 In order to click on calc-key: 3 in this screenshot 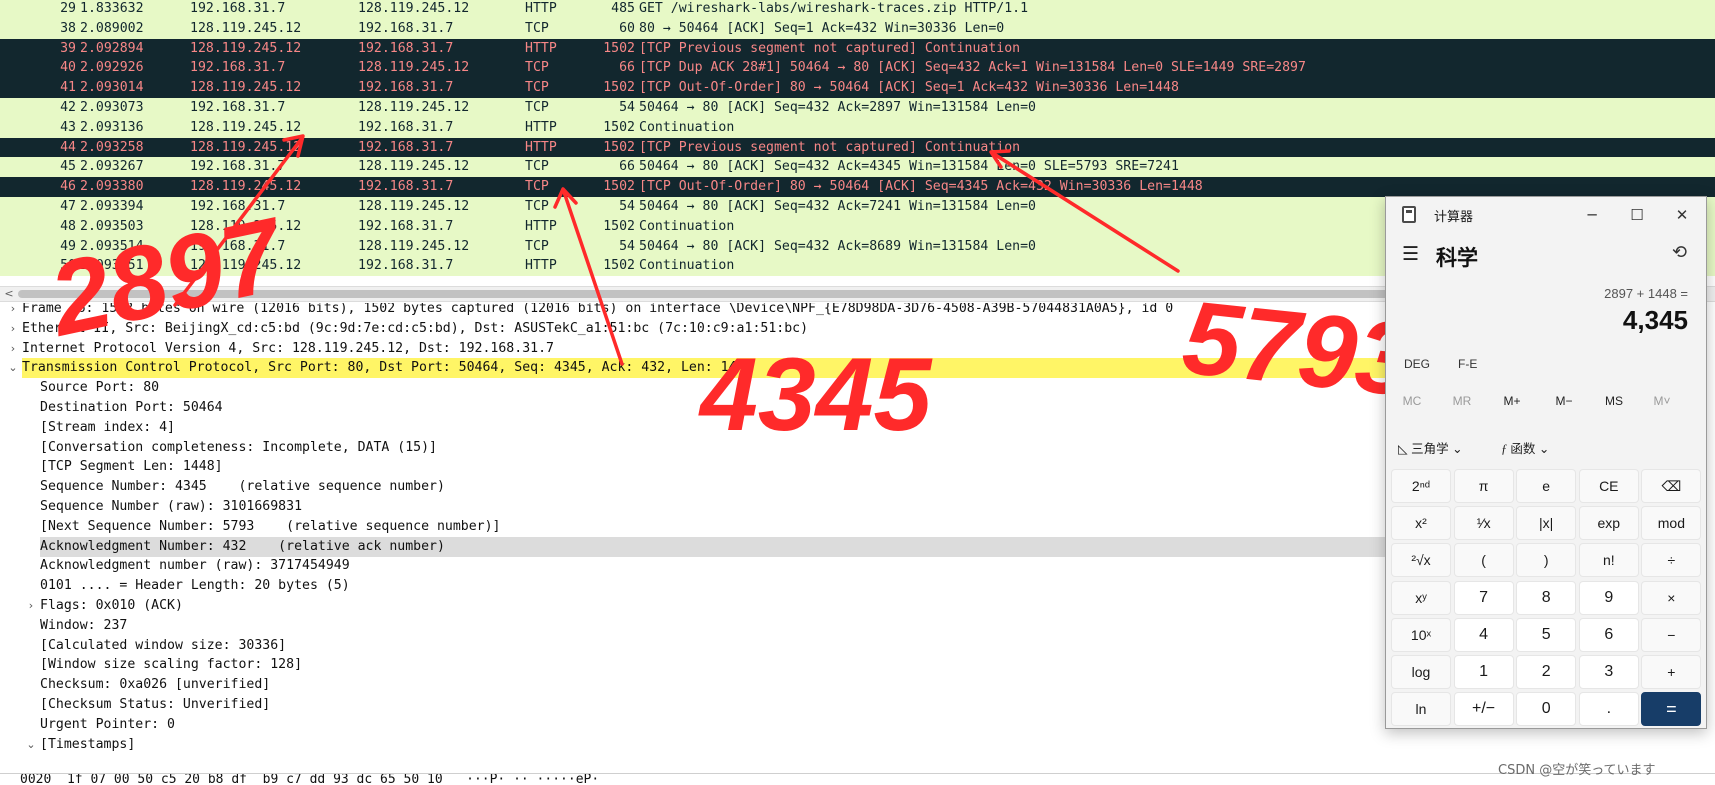, I will do `click(1608, 672)`.